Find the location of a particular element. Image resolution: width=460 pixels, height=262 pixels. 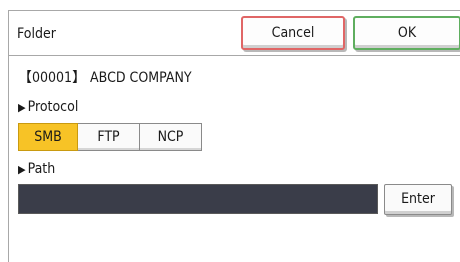

enter-button: Enter is located at coordinates (418, 199).